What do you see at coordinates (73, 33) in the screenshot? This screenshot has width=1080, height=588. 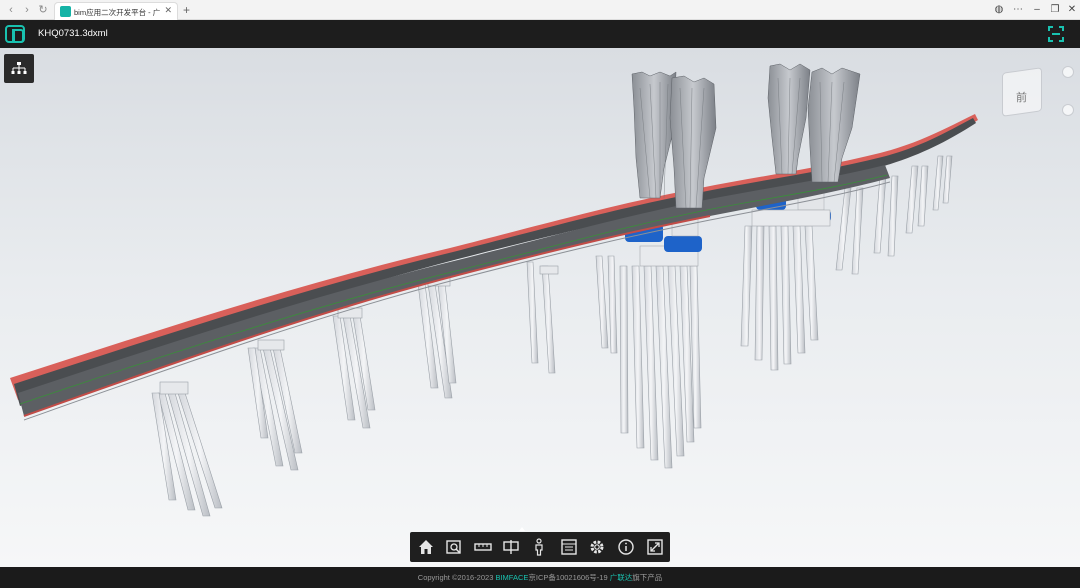 I see `file-name: KHQ0731.3dxml` at bounding box center [73, 33].